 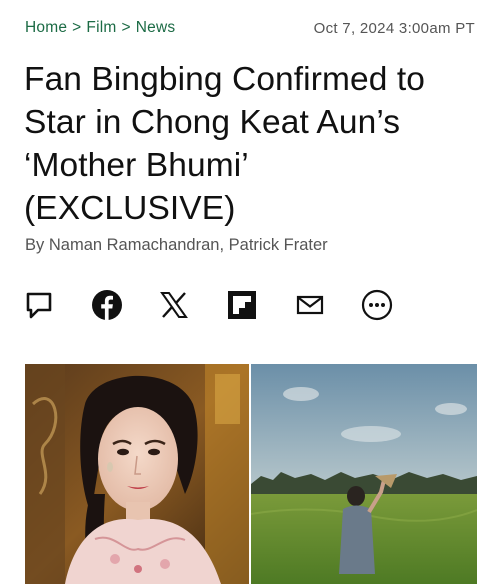 I want to click on headline-line: Fan Bingbing Confirmed to, so click(x=224, y=79).